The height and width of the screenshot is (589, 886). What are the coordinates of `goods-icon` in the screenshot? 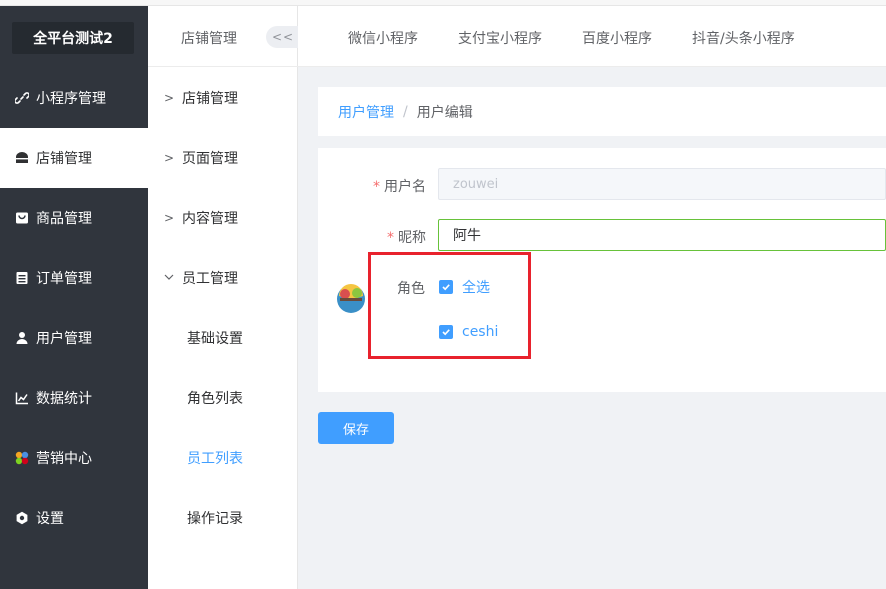 It's located at (22, 218).